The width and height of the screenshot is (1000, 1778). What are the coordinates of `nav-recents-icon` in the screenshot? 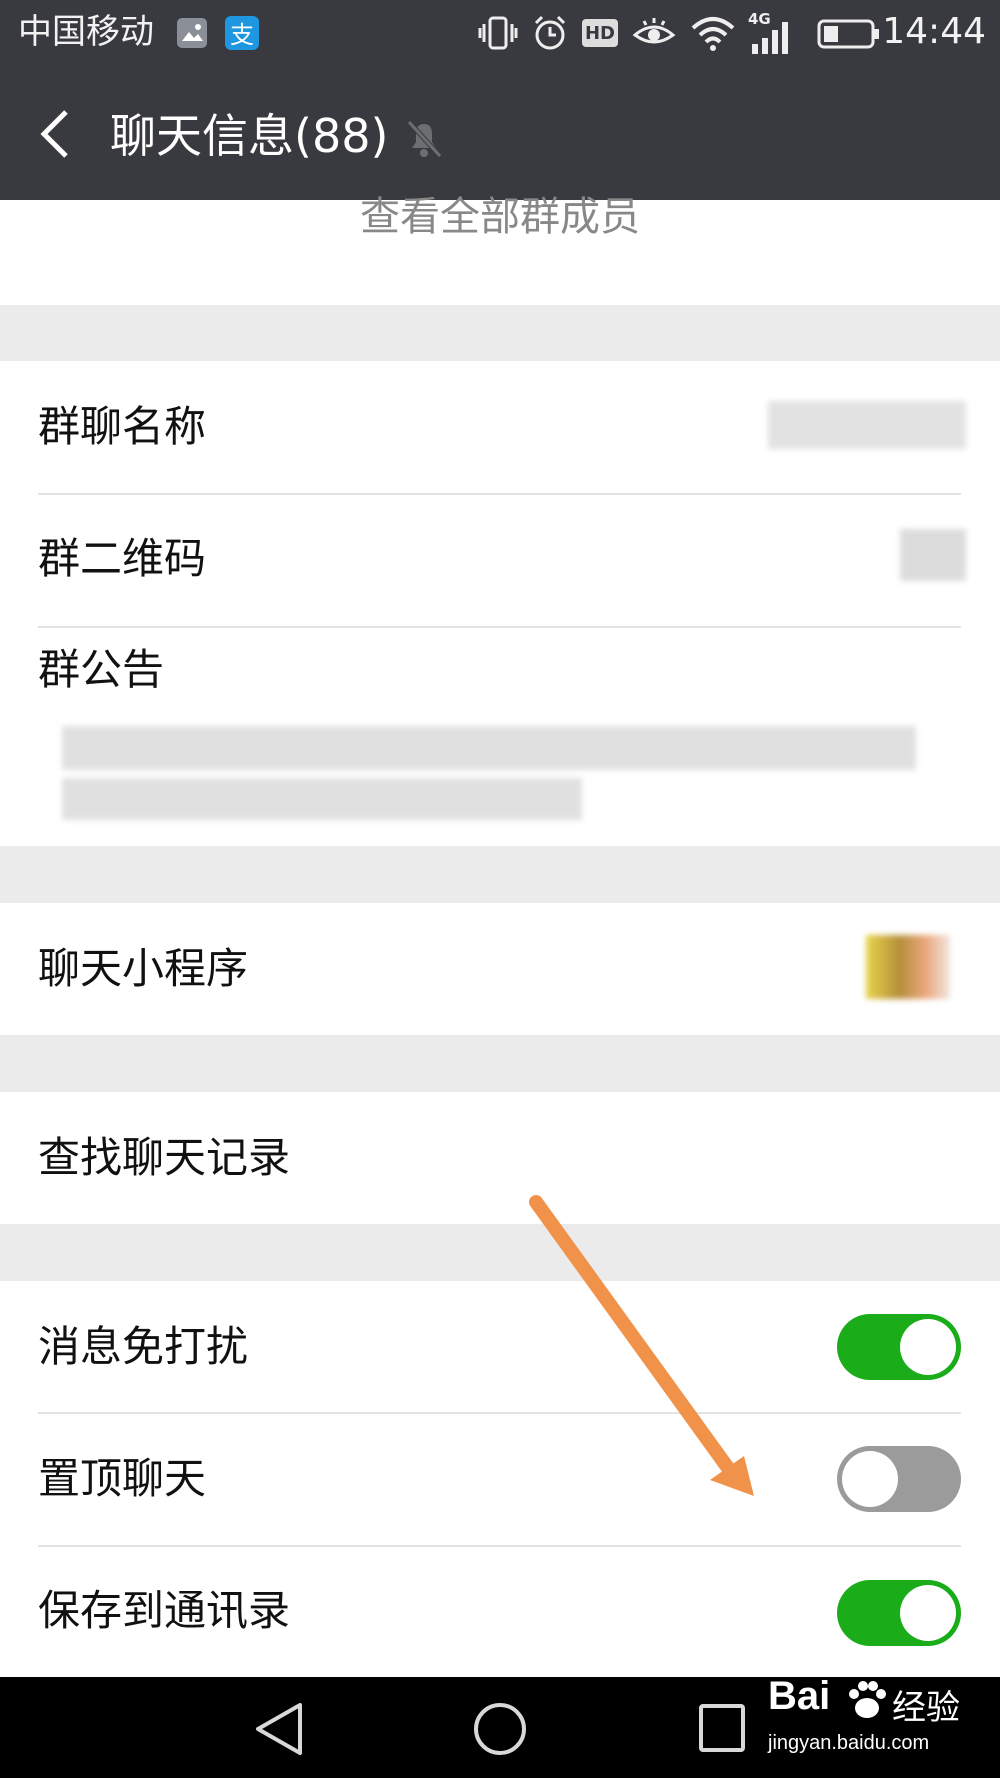 It's located at (722, 1728).